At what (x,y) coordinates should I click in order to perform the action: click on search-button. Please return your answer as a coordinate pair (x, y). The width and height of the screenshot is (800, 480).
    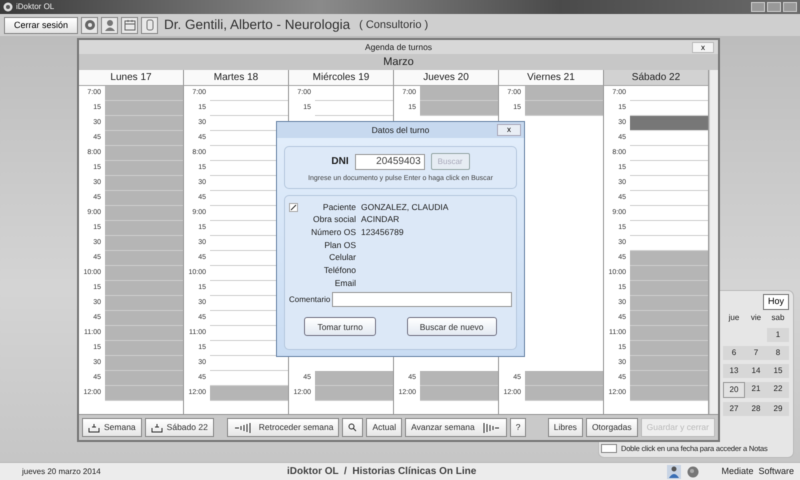
    Looking at the image, I should click on (353, 428).